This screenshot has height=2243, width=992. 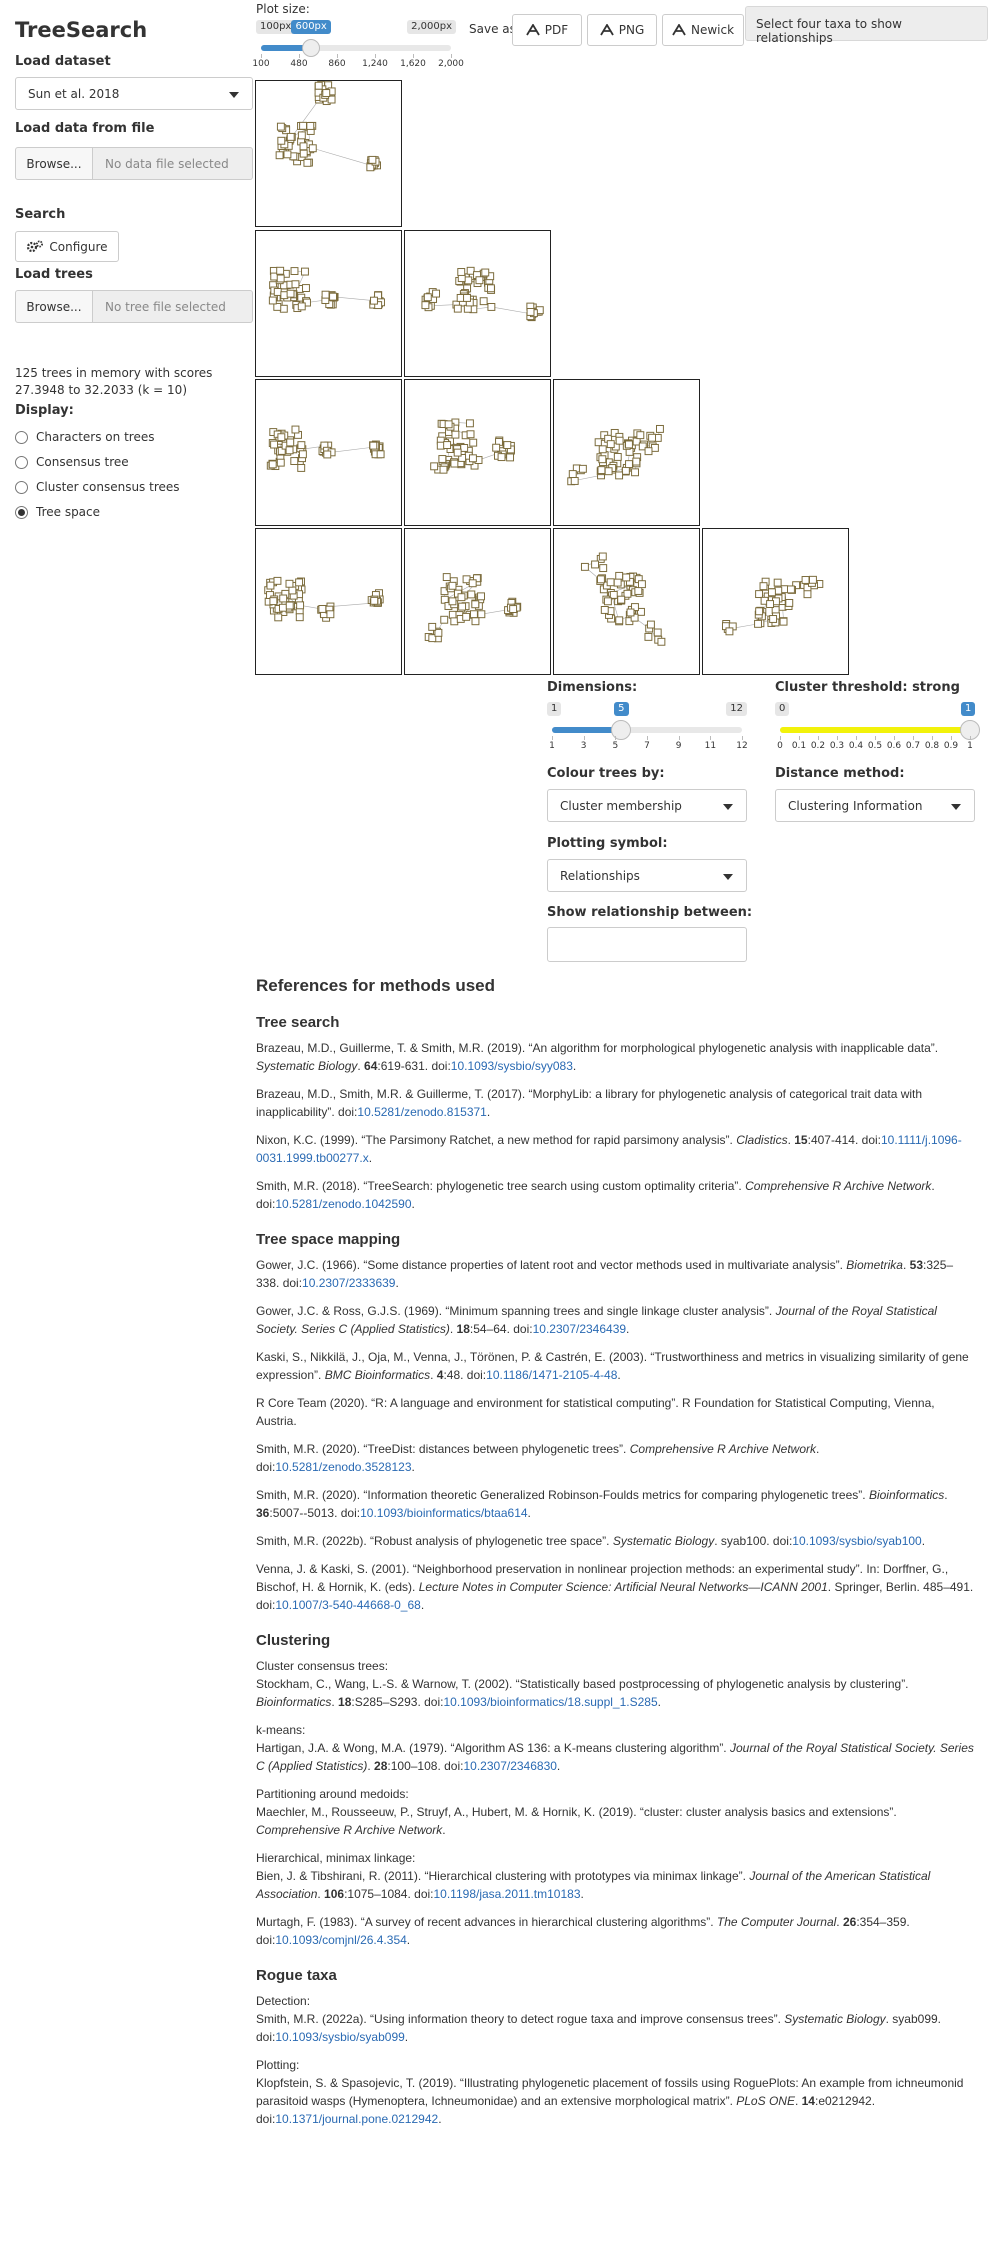 What do you see at coordinates (57, 512) in the screenshot?
I see `display-option-tree-space: Tree space` at bounding box center [57, 512].